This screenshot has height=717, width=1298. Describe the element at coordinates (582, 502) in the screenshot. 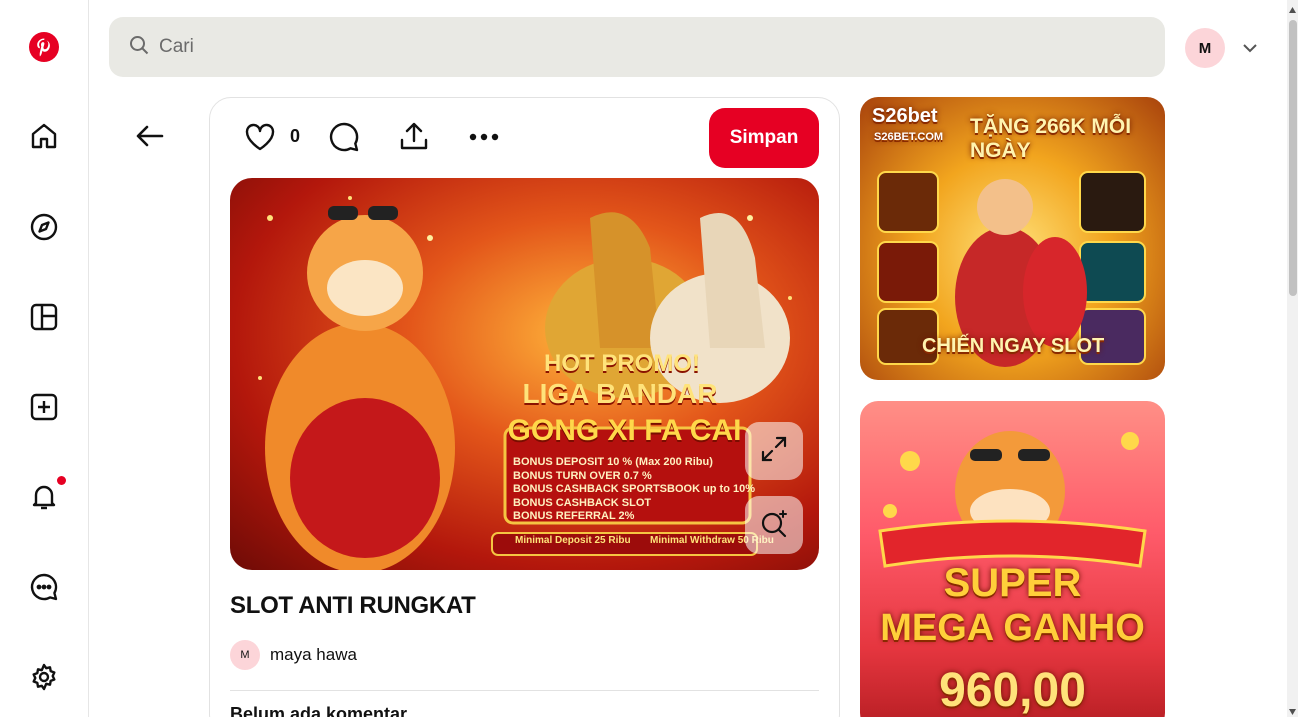

I see `image-bullet: BONUS CASHBACK SLOT` at that location.